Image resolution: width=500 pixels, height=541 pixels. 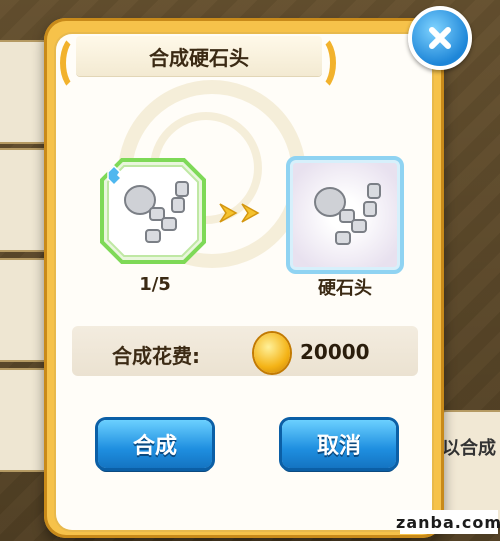 I want to click on background-partial-text: 以合成, so click(x=469, y=448).